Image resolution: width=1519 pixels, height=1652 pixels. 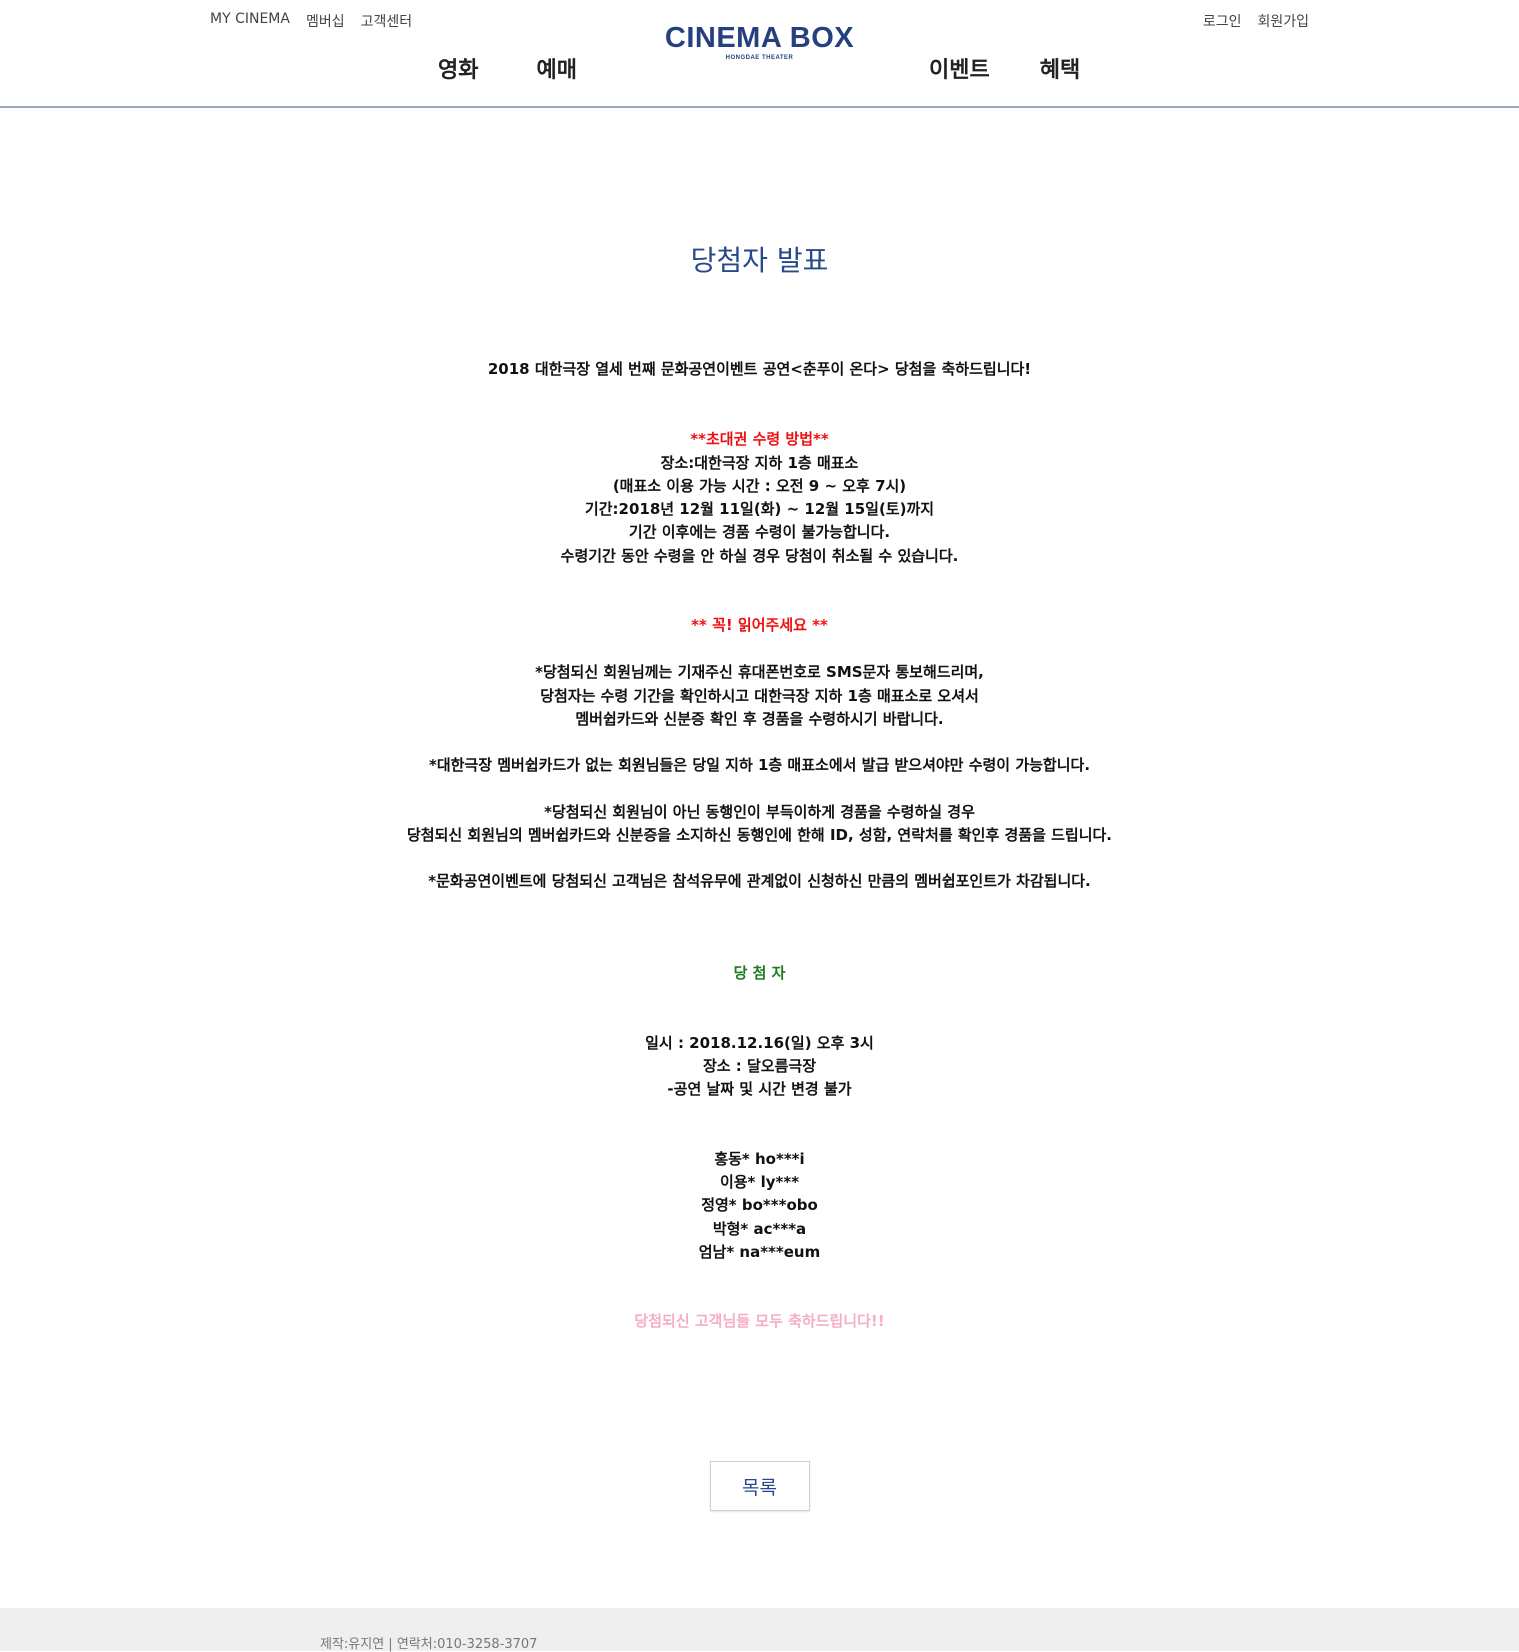 What do you see at coordinates (759, 462) in the screenshot?
I see `pickup-line: 장소:대한극장 지하 1층 매표소` at bounding box center [759, 462].